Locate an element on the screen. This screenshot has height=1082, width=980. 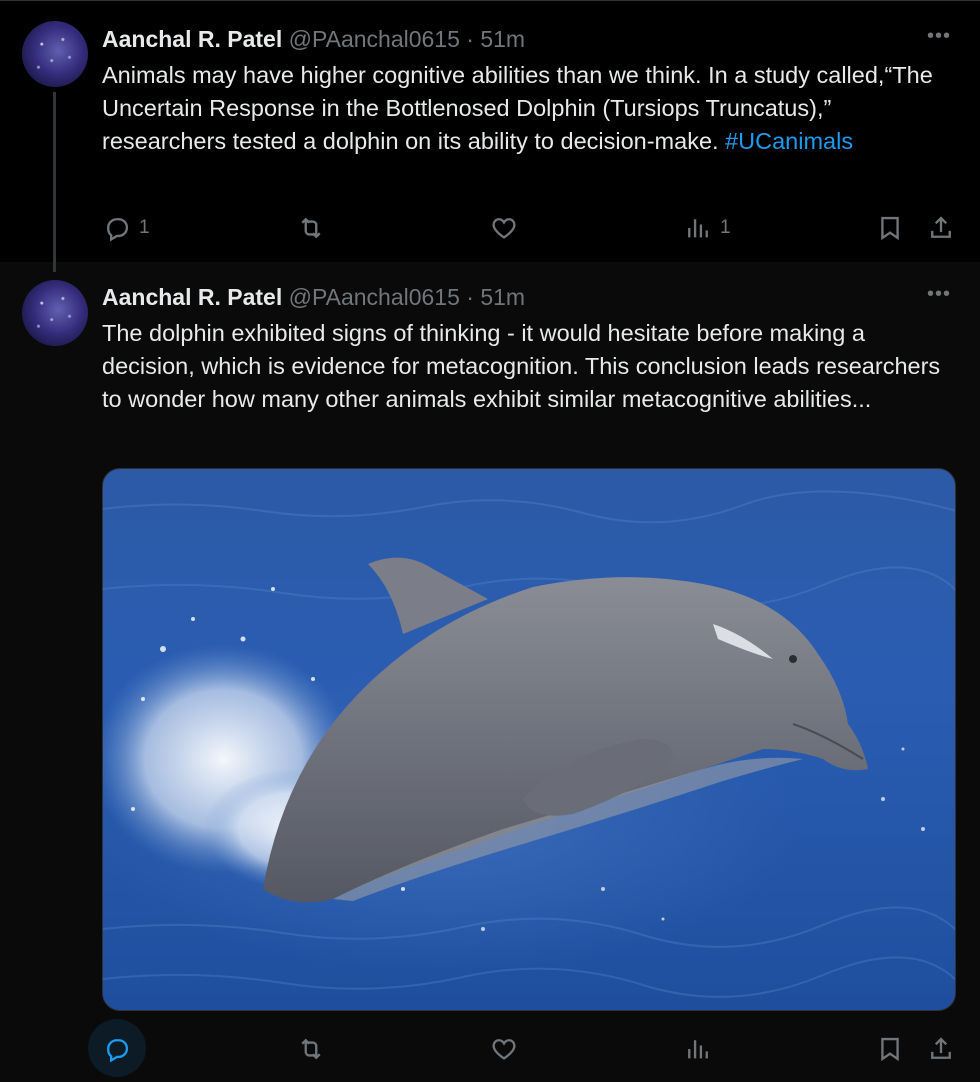
hashtag-link: #UCanimals is located at coordinates (789, 141).